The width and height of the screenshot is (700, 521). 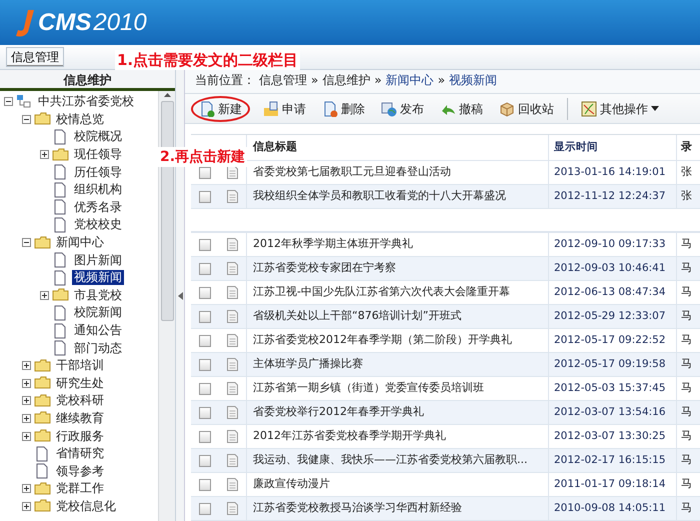 What do you see at coordinates (80, 418) in the screenshot?
I see `tree-item: 继续教育` at bounding box center [80, 418].